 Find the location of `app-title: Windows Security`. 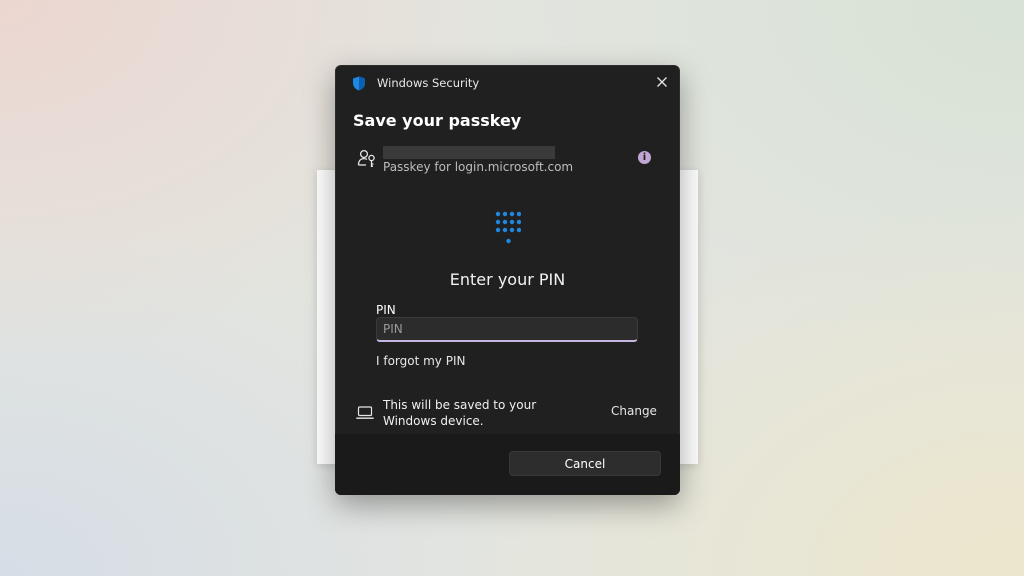

app-title: Windows Security is located at coordinates (428, 83).